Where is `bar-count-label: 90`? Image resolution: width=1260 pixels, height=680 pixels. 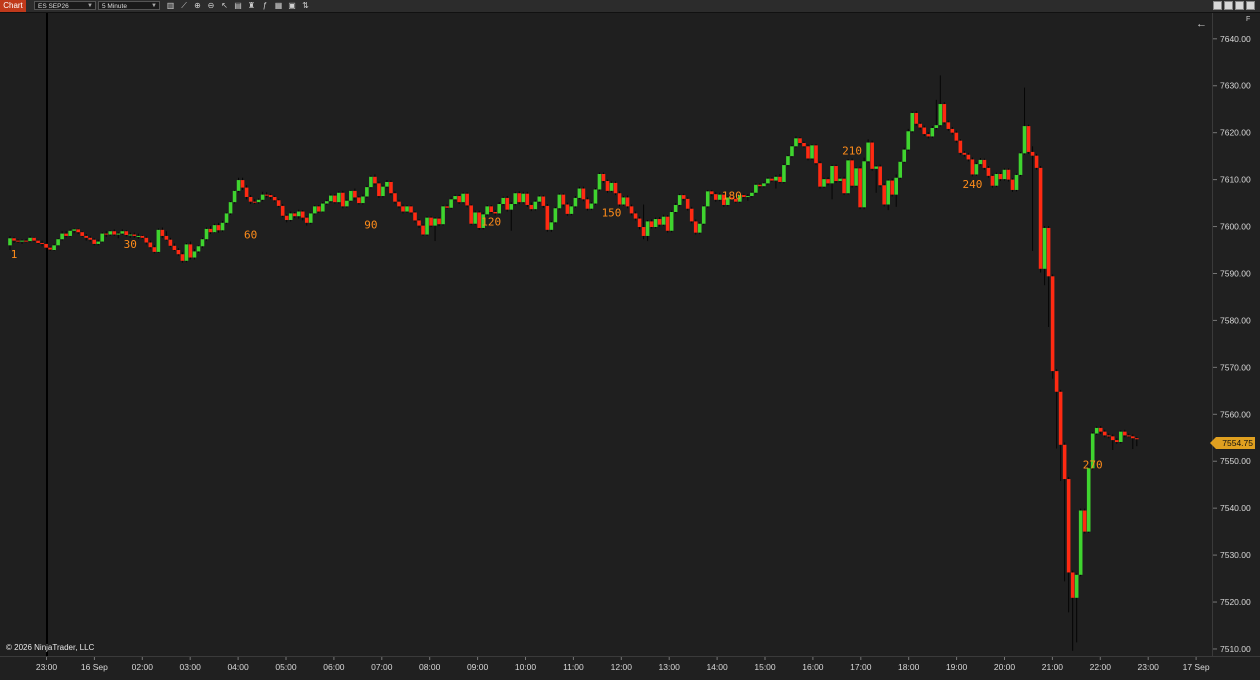 bar-count-label: 90 is located at coordinates (370, 224).